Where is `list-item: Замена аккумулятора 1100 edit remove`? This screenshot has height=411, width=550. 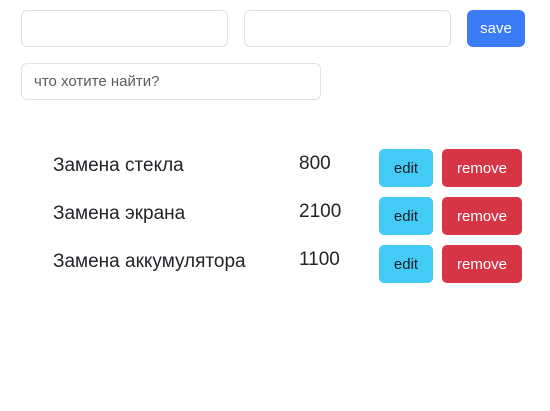 list-item: Замена аккумулятора 1100 edit remove is located at coordinates (275, 264).